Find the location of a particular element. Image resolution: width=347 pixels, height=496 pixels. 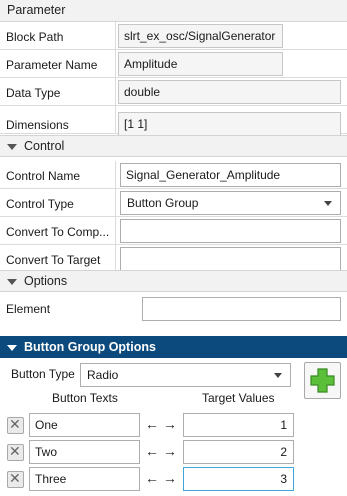

control-name-label: Control Name is located at coordinates (43, 176).